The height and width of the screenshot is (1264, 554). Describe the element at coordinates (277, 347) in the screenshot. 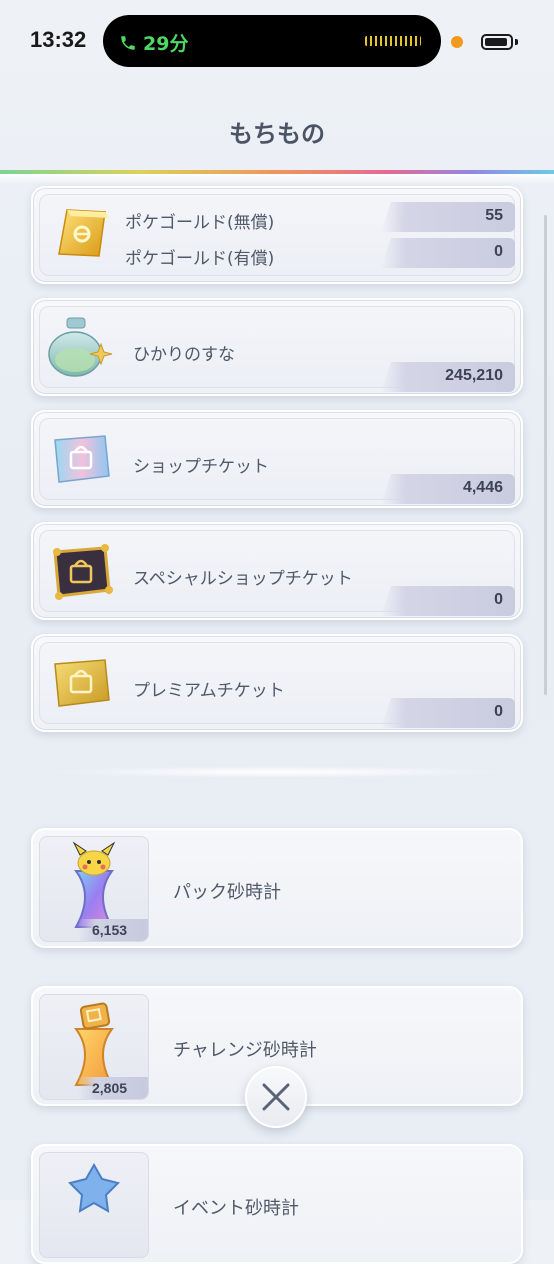

I see `item-card-stardust: ひかりのすな 245,210` at that location.